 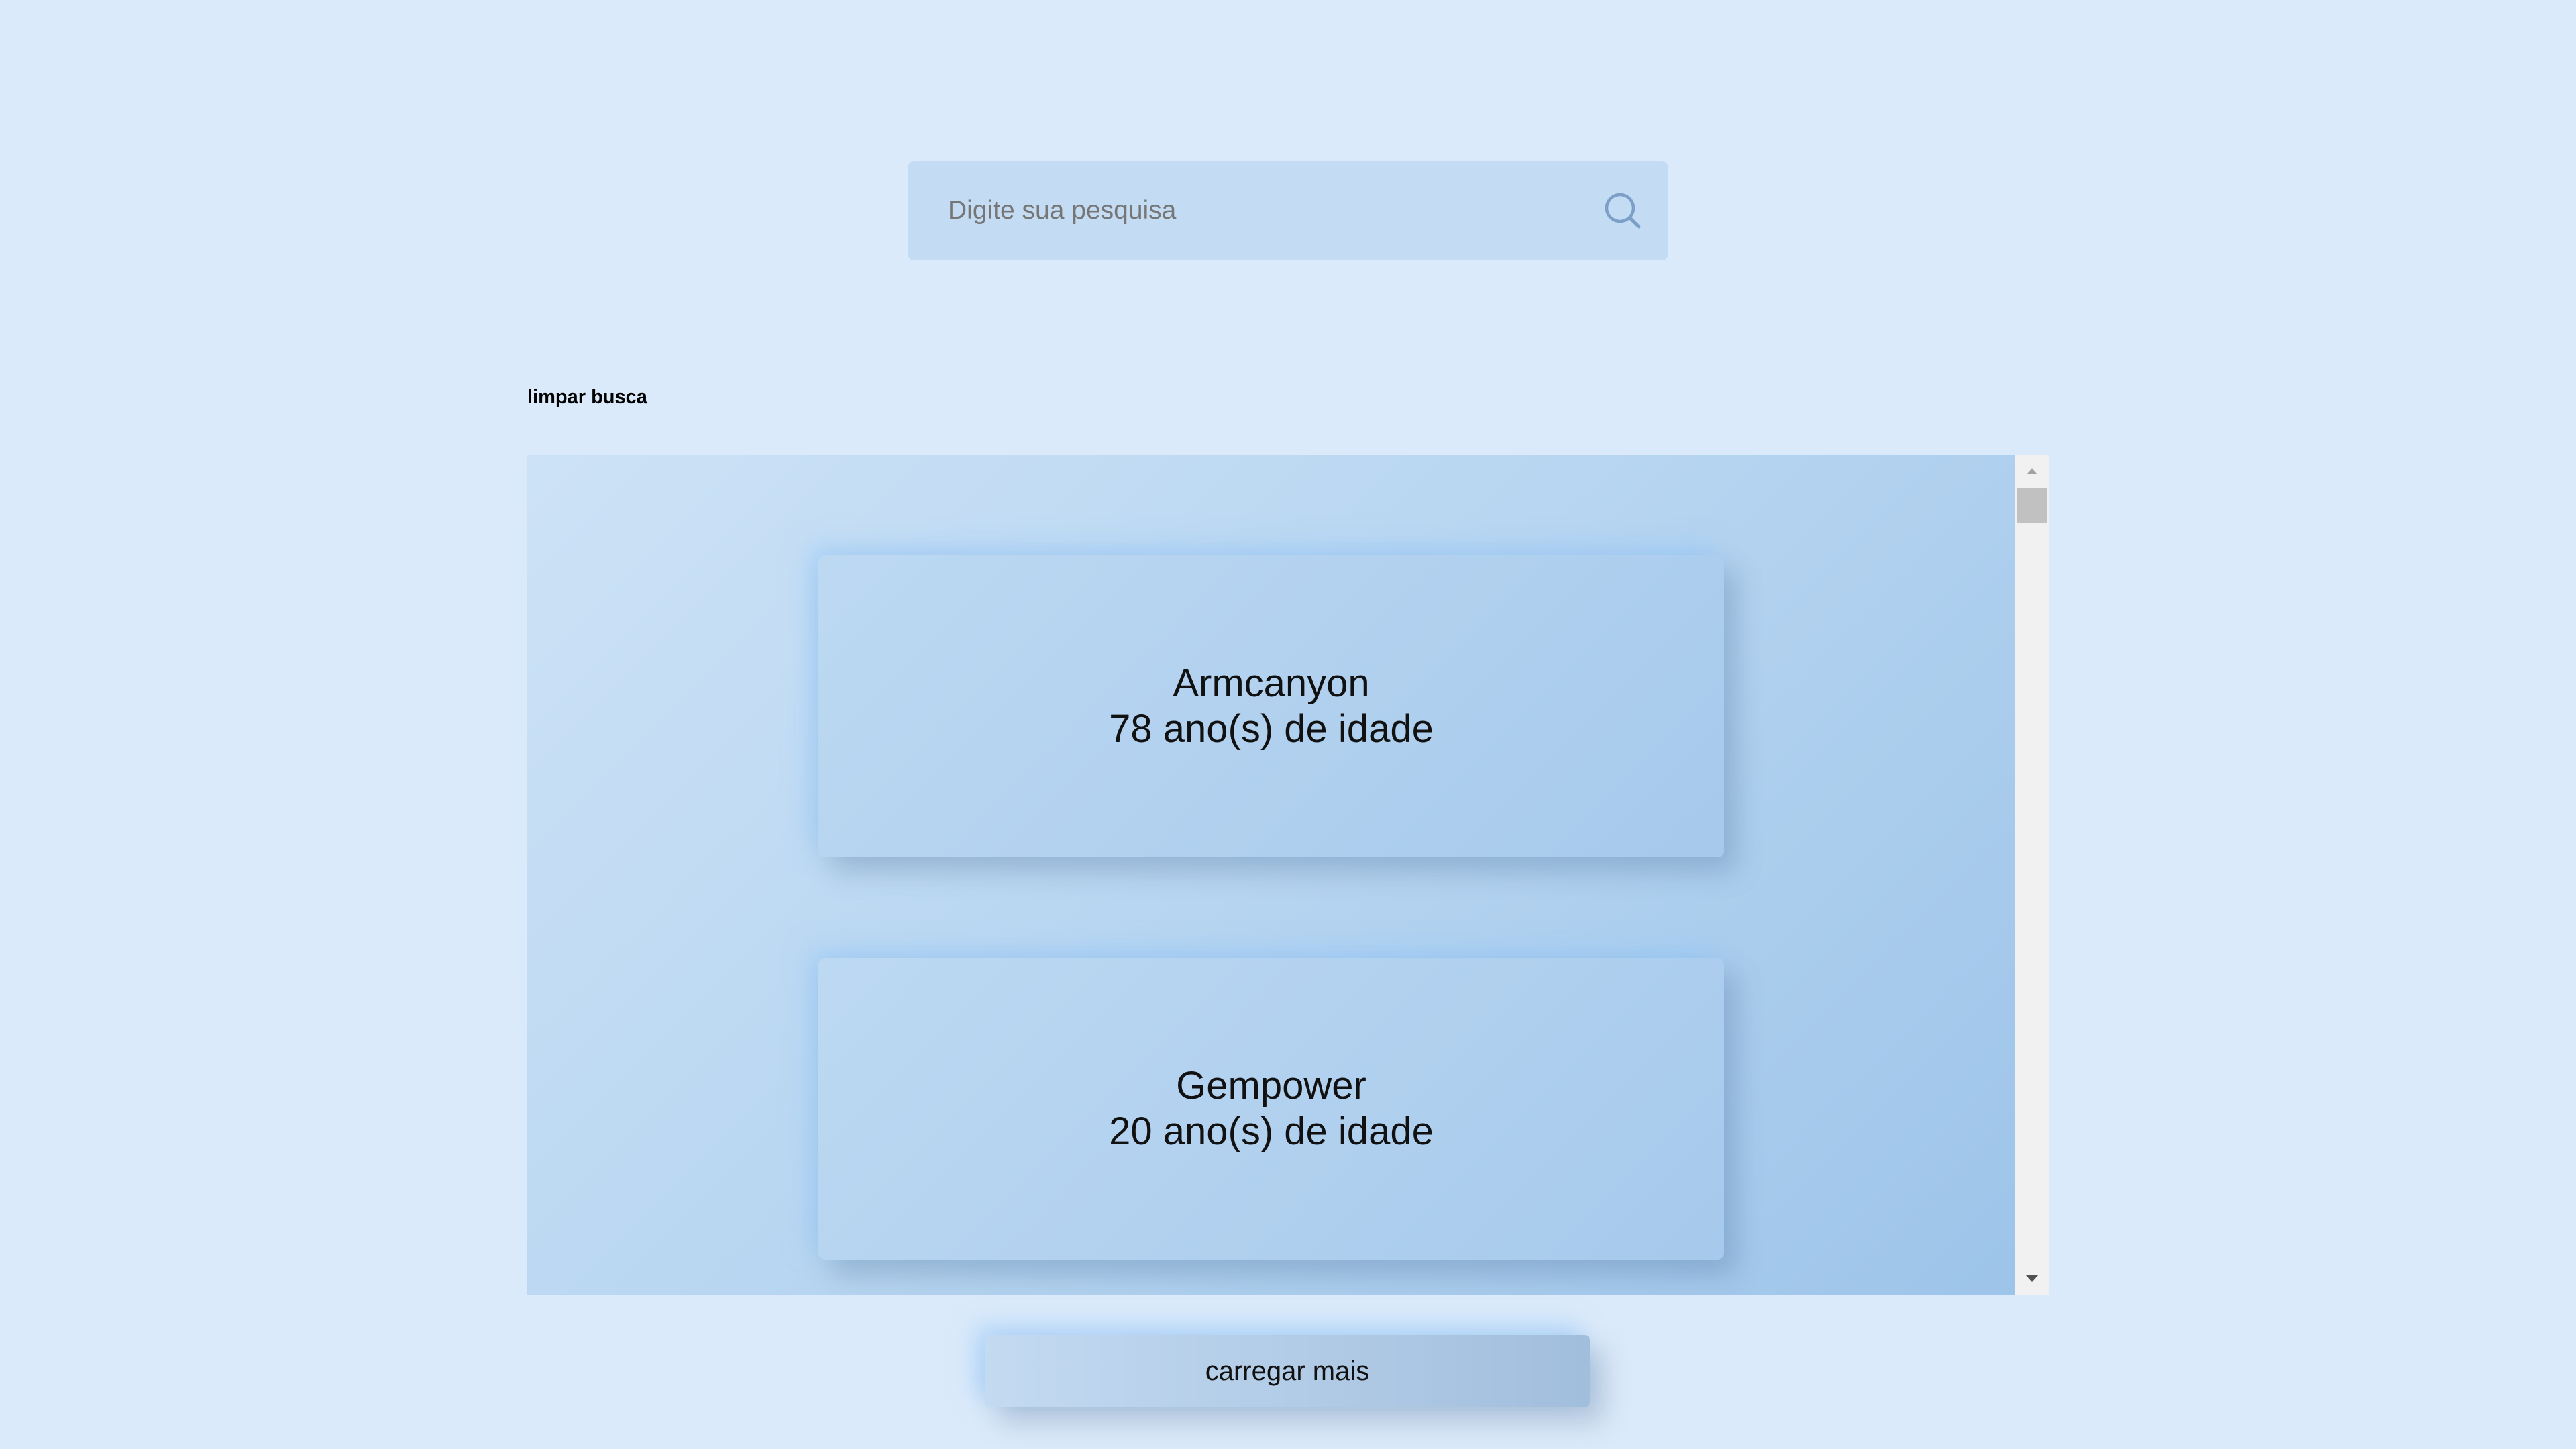 I want to click on result-card: Armcanyon 78 ano(s) de idade, so click(x=1271, y=706).